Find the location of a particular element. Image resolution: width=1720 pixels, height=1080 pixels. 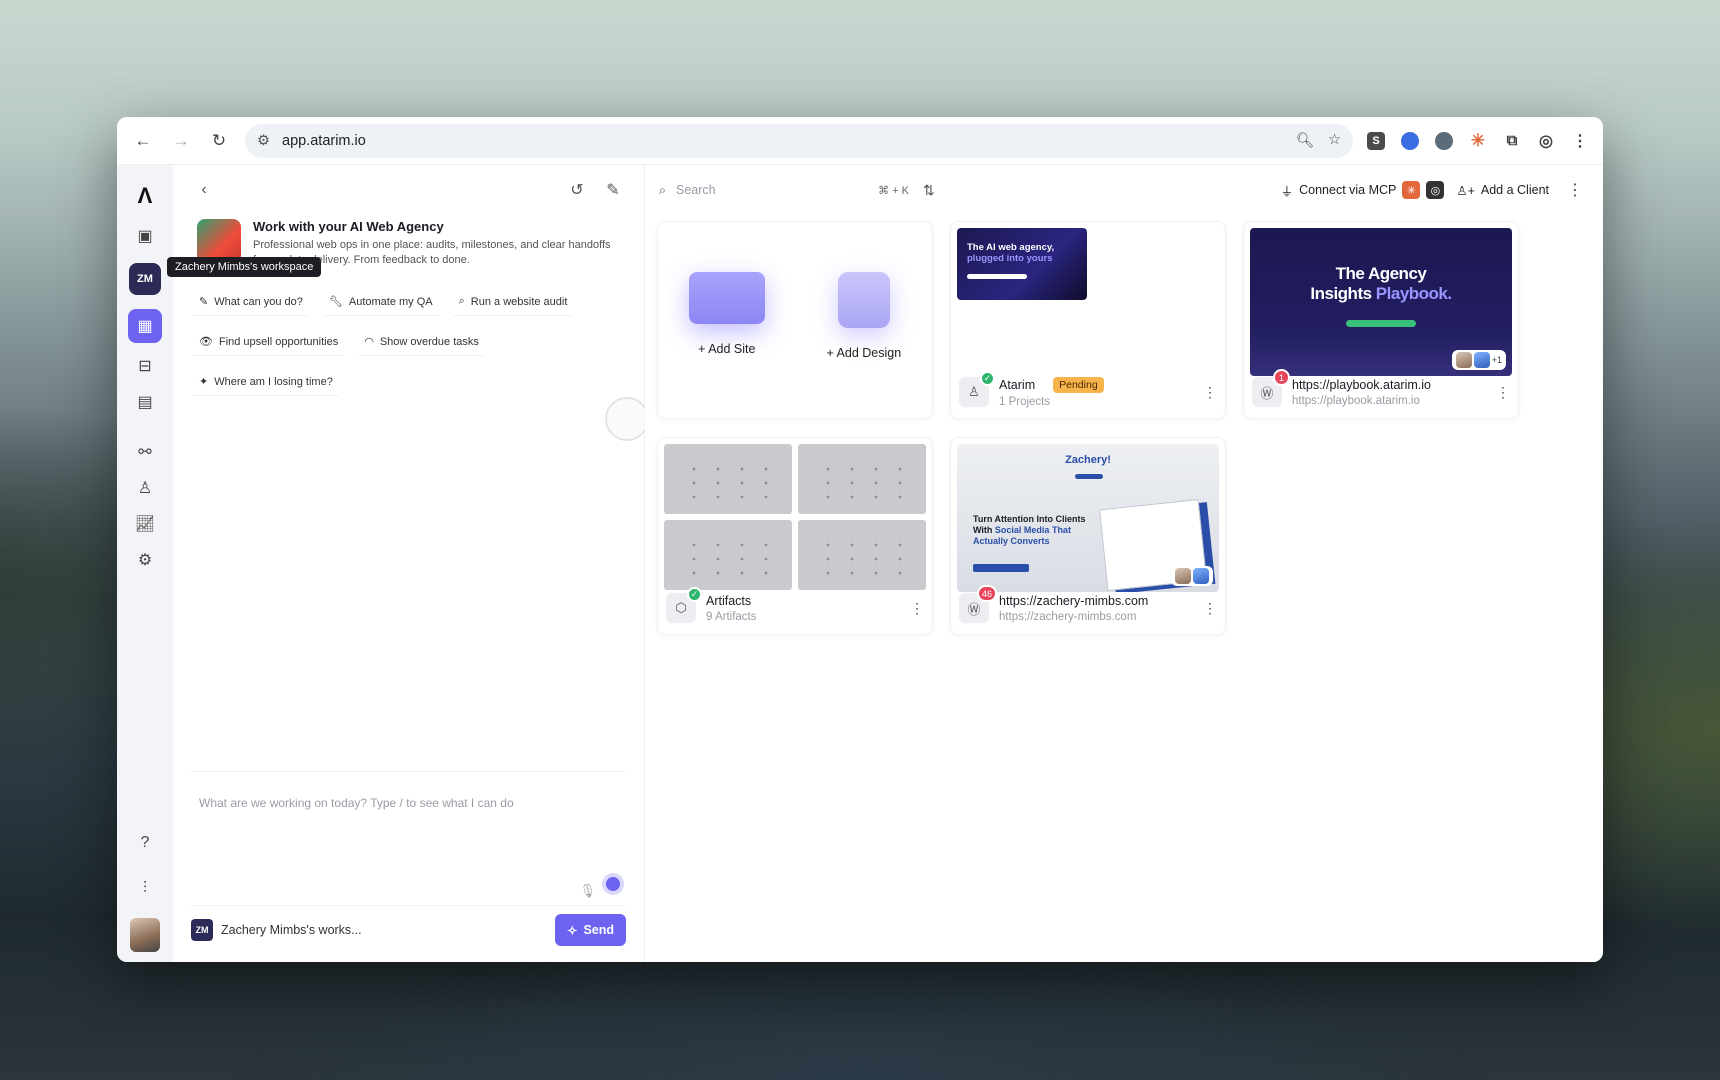

users-icon: ♙ is located at coordinates (145, 488).